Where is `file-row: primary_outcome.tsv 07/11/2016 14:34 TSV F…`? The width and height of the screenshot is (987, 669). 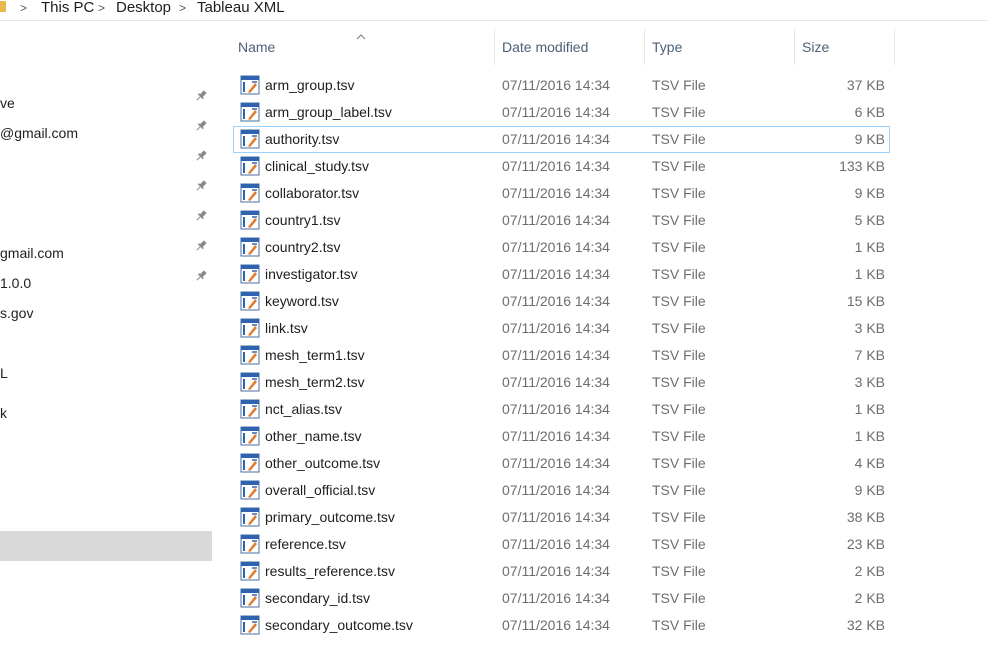 file-row: primary_outcome.tsv 07/11/2016 14:34 TSV F… is located at coordinates (561, 517).